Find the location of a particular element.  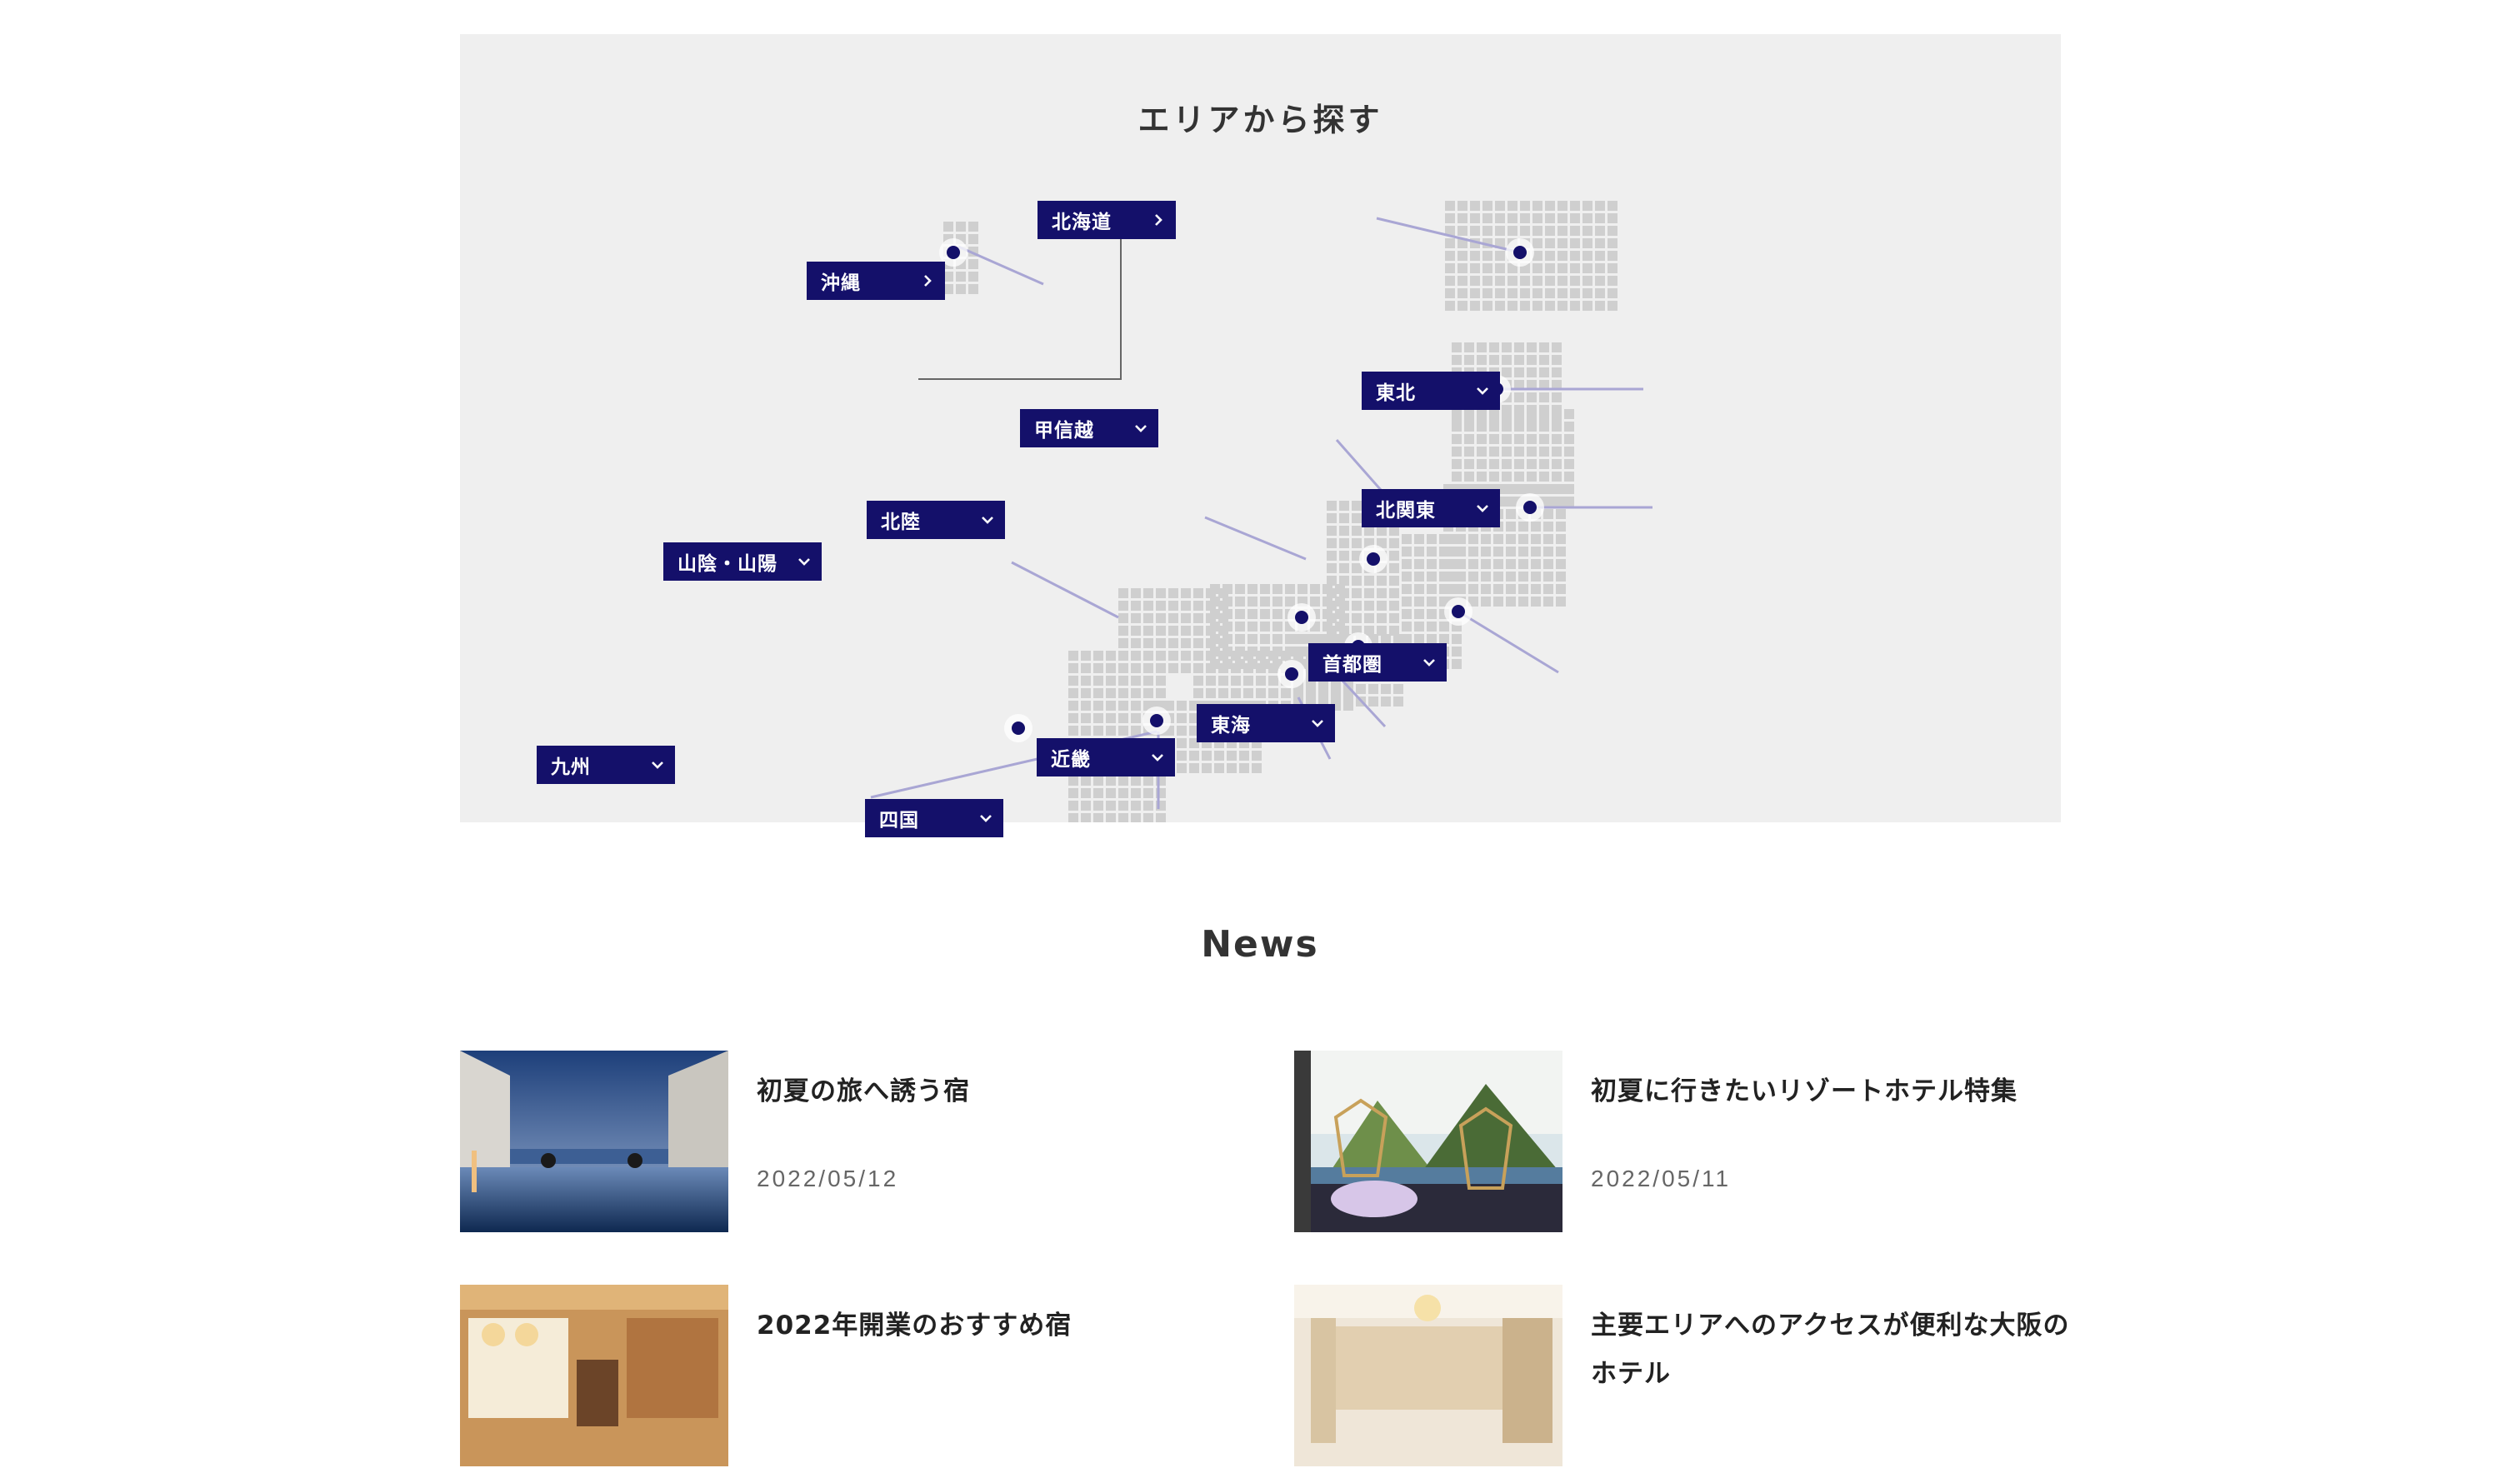

region-button-shikoku: 四国 is located at coordinates (934, 818).